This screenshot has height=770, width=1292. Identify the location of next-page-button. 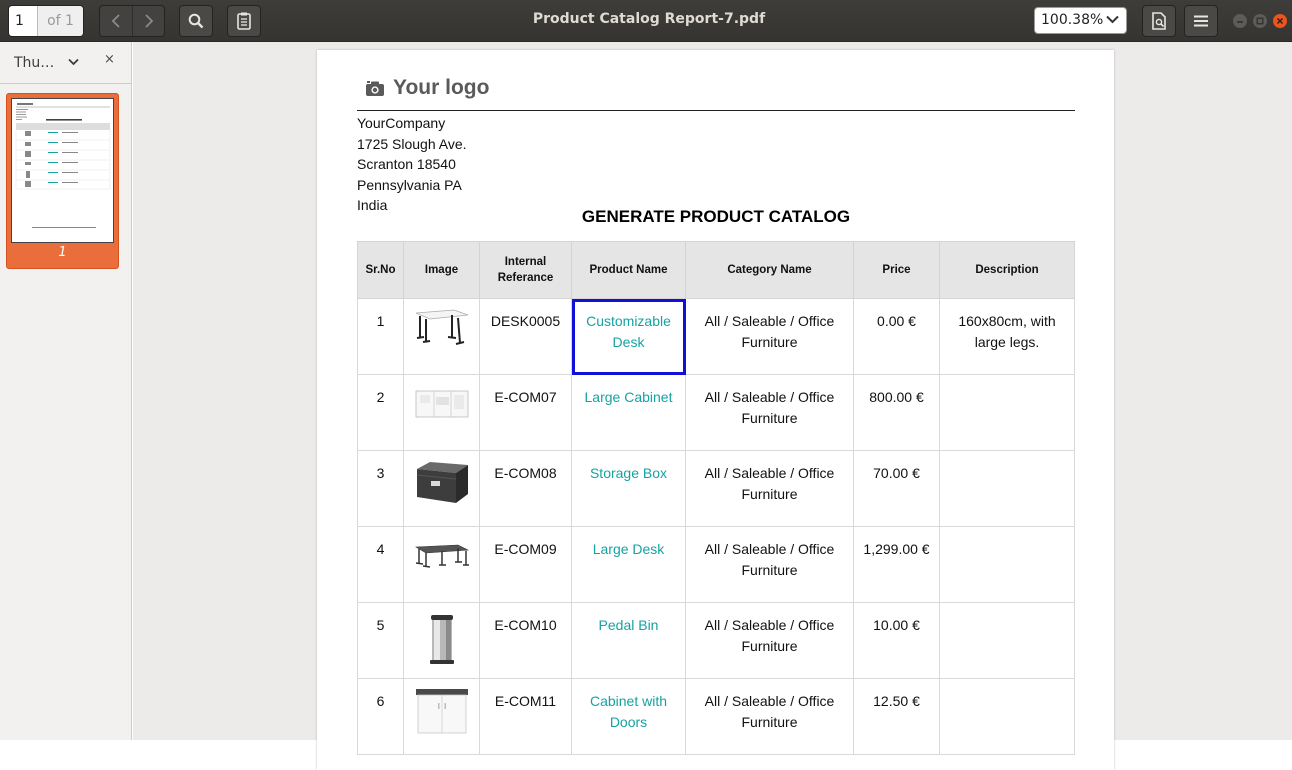
(148, 21).